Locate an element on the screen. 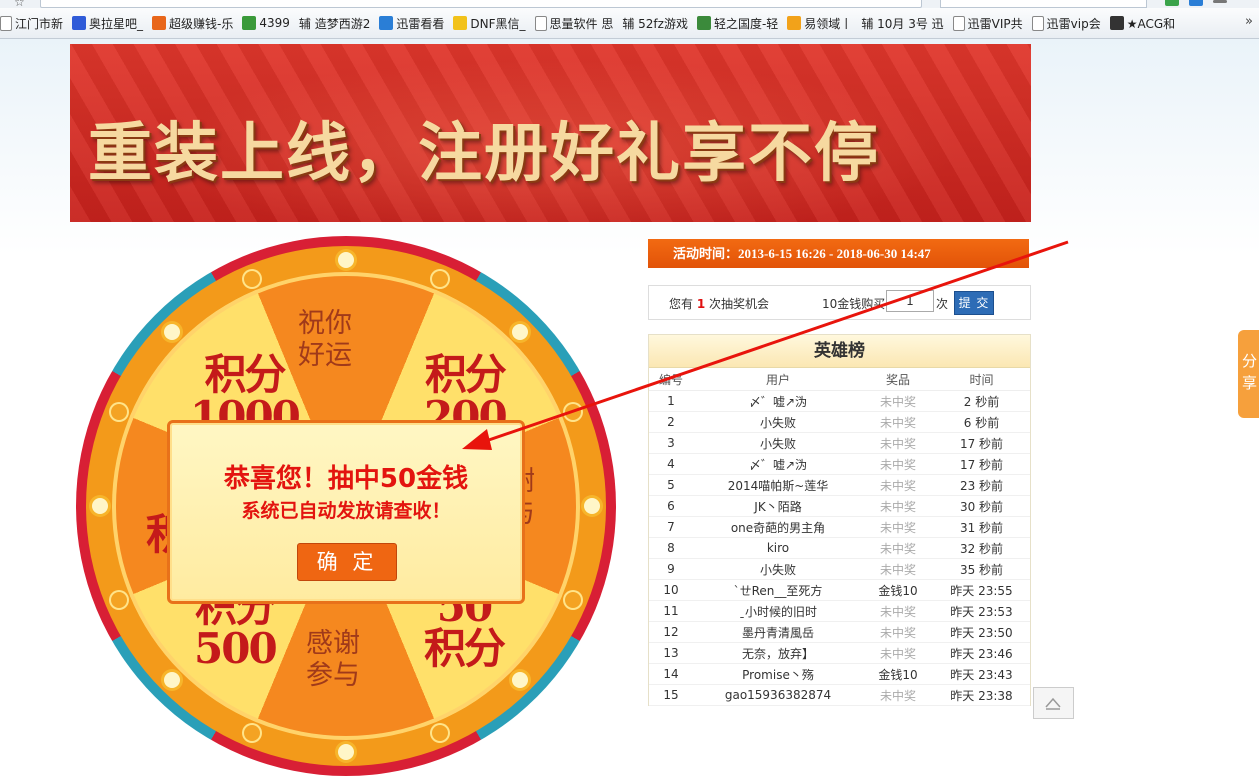 This screenshot has height=776, width=1259. table-row: 4 〆゛嘘↗沩 未中奖 17 秒前 is located at coordinates (839, 464).